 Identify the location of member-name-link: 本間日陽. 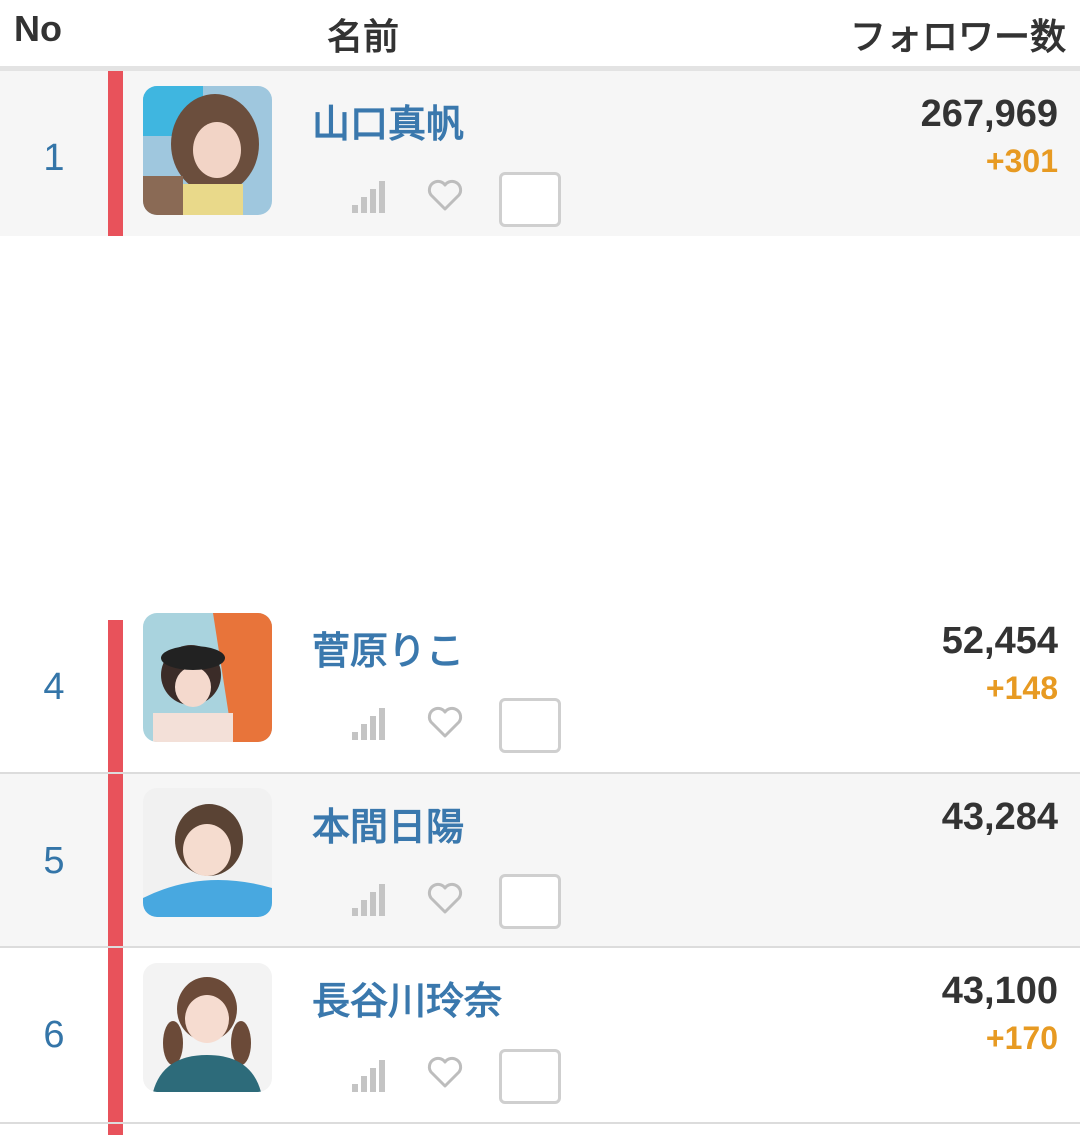
(388, 823).